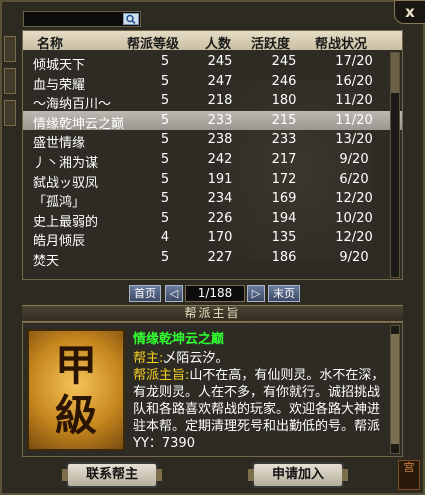 This screenshot has height=495, width=425. Describe the element at coordinates (354, 179) in the screenshot. I see `guild-war-cell: 6/20` at that location.